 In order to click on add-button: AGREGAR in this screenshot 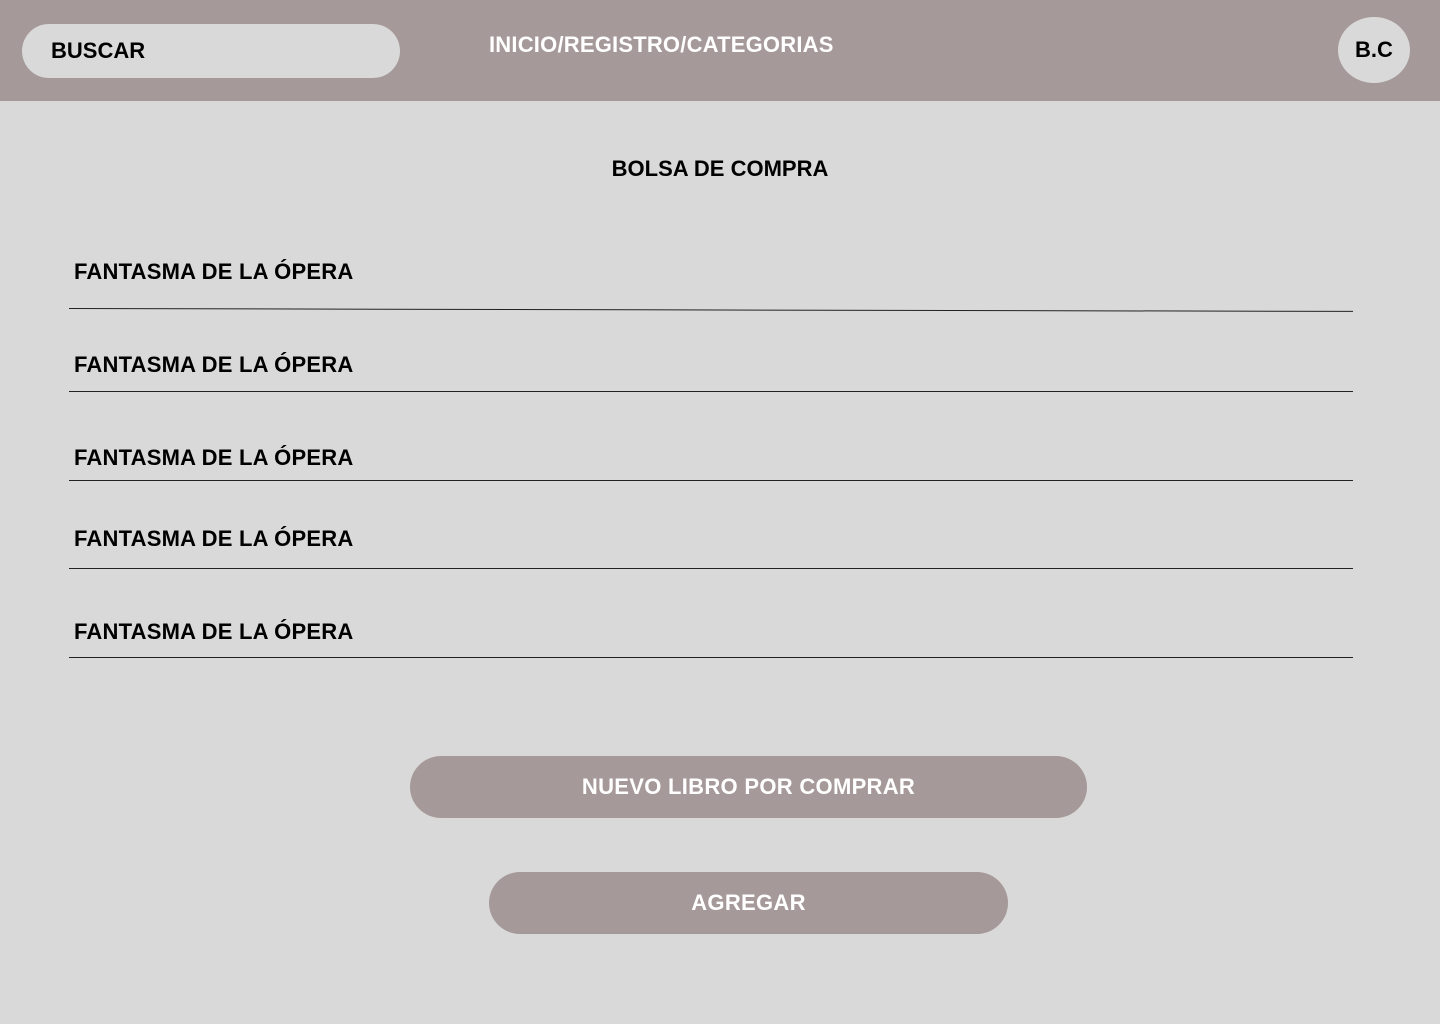, I will do `click(748, 903)`.